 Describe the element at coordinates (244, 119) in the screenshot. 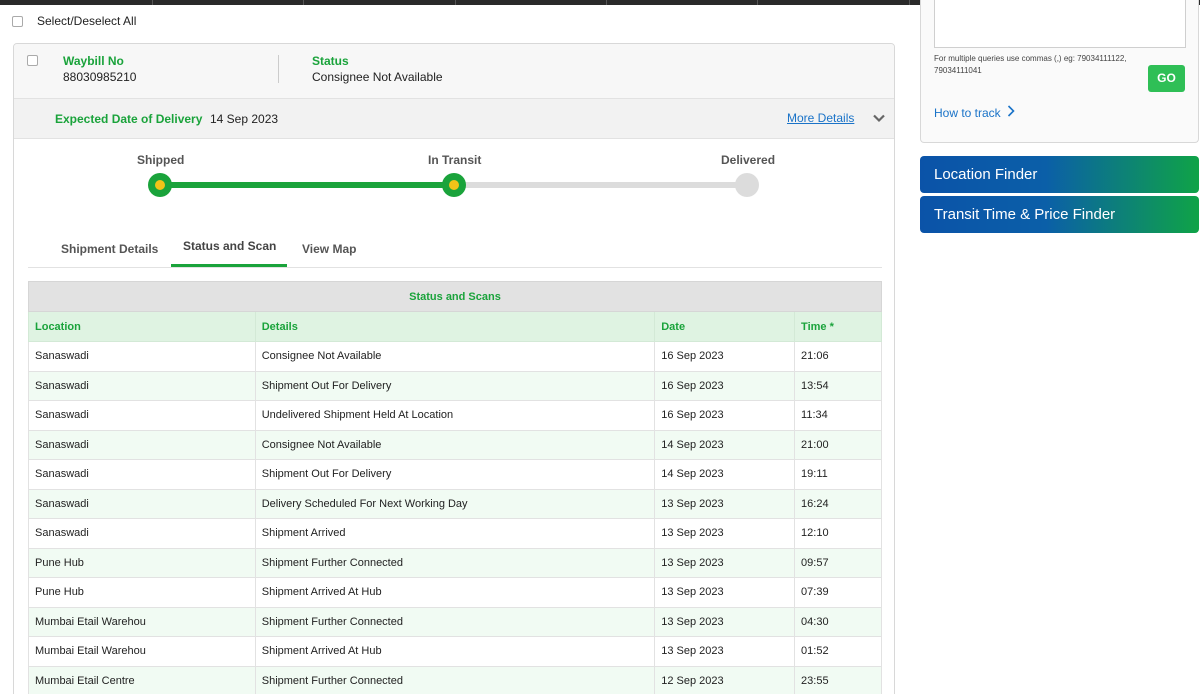

I see `edd-value: 14 Sep 2023` at that location.